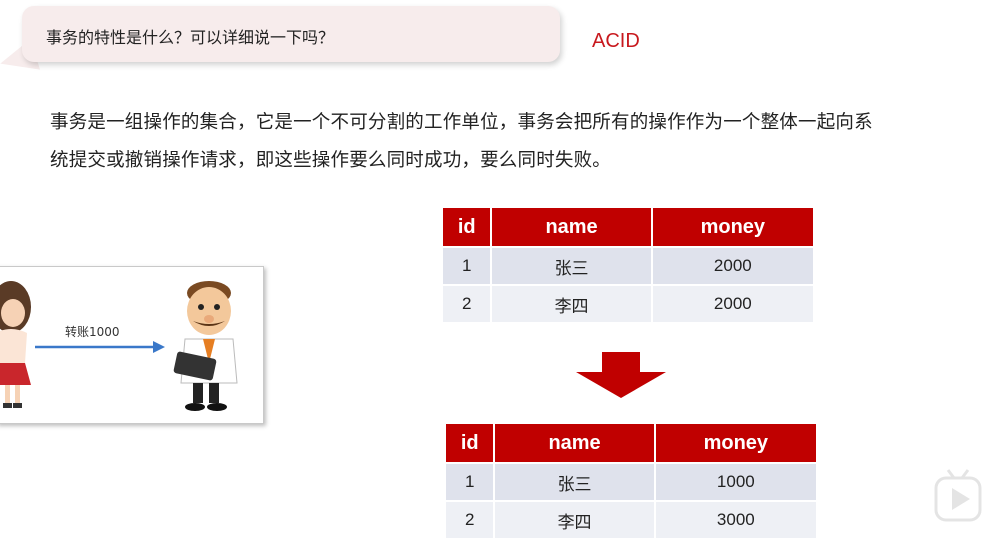 Image resolution: width=984 pixels, height=558 pixels. I want to click on description-line-2: 统提交或撤销操作请求，即这些操作要么同时成功，要么同时失败。, so click(331, 160).